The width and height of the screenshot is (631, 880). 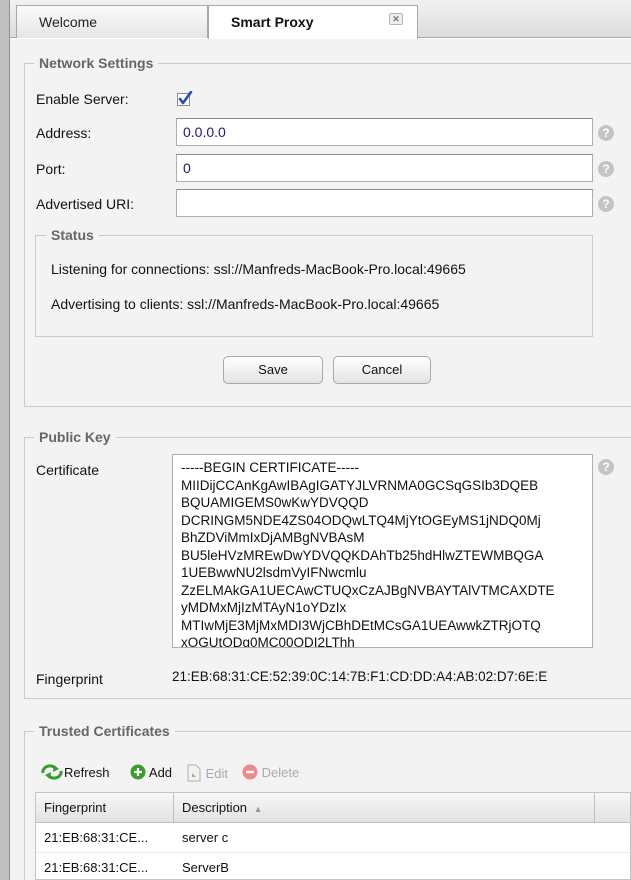 I want to click on trusted-certificates-legend: Trusted Certificates, so click(x=104, y=731).